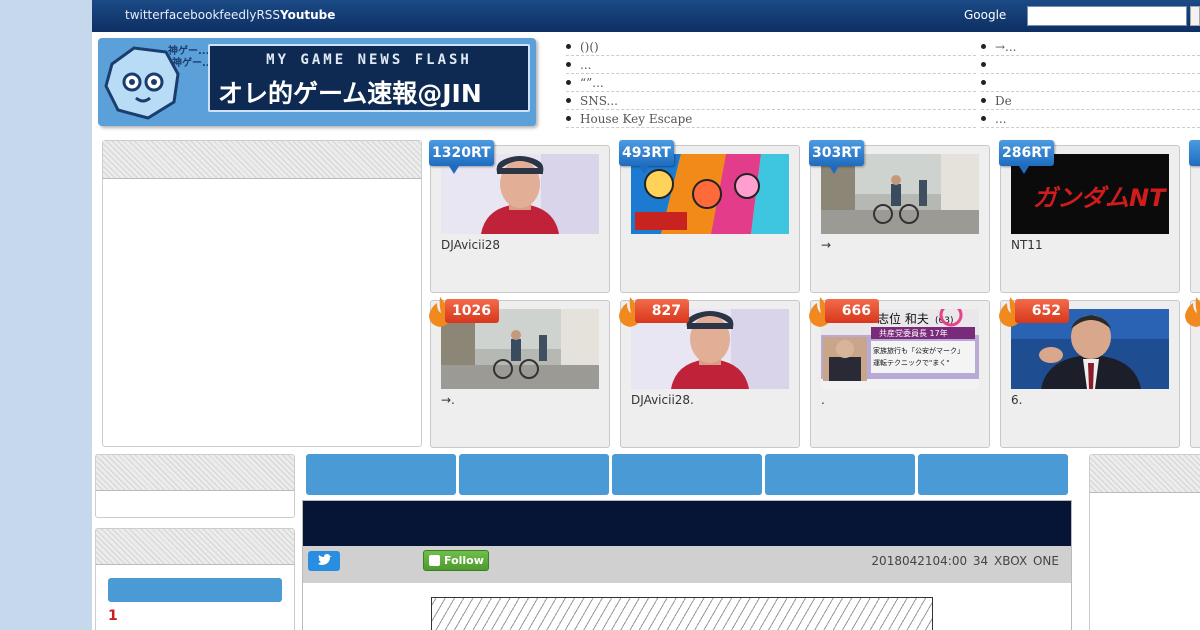 The image size is (1200, 630). What do you see at coordinates (985, 15) in the screenshot?
I see `google-search-label: Google` at bounding box center [985, 15].